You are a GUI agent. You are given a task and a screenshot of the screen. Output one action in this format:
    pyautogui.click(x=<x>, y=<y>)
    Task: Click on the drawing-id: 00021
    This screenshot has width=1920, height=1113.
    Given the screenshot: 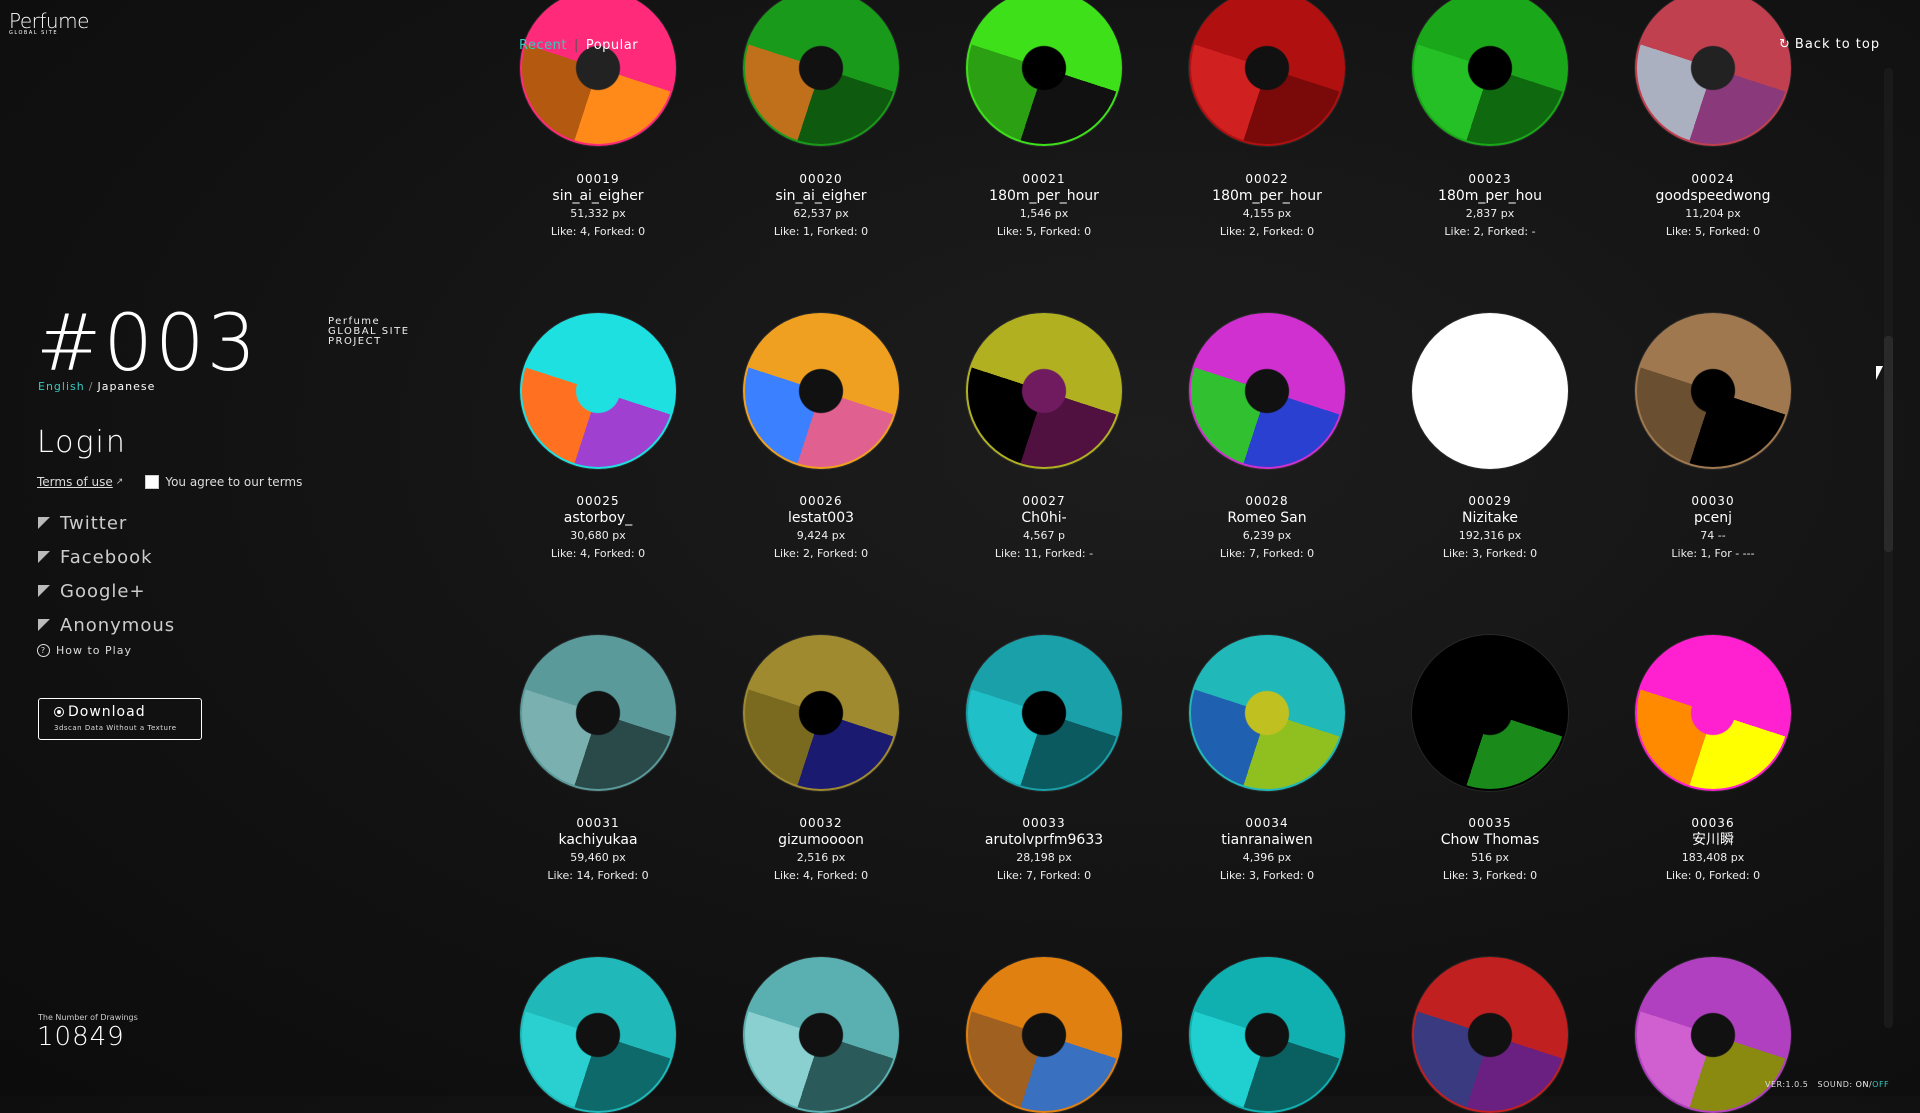 What is the action you would take?
    pyautogui.click(x=1044, y=179)
    